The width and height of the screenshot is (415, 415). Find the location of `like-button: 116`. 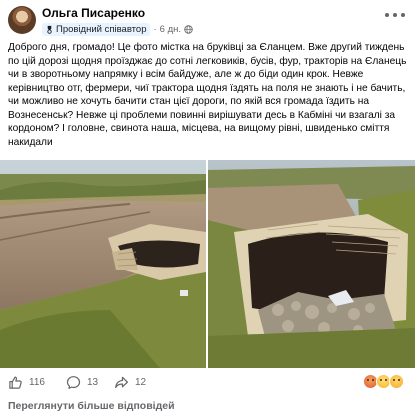

like-button: 116 is located at coordinates (26, 382).